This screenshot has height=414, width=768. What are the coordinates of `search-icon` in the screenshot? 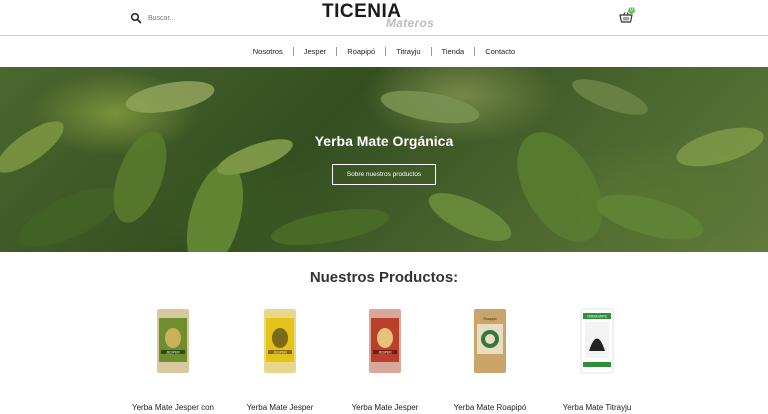 It's located at (136, 18).